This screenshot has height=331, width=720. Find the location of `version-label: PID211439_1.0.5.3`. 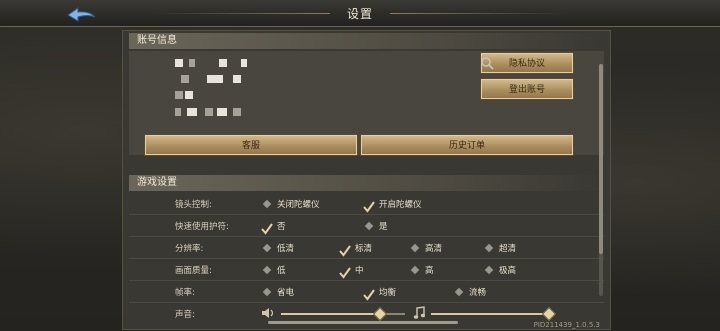

version-label: PID211439_1.0.5.3 is located at coordinates (566, 325).